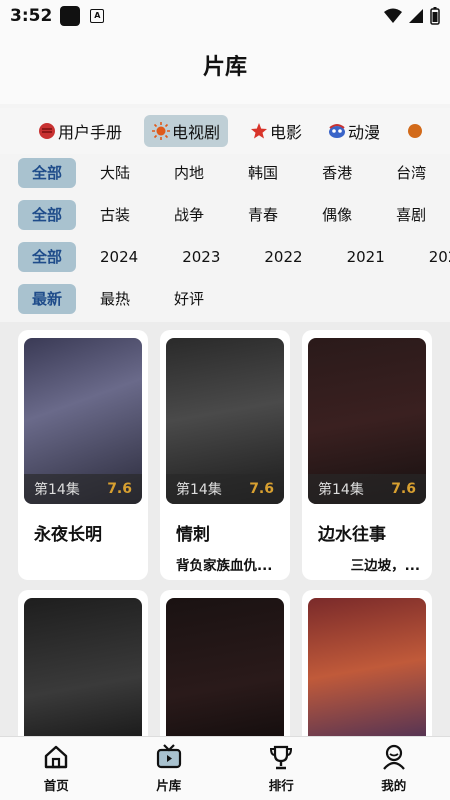 The image size is (450, 800). Describe the element at coordinates (115, 173) in the screenshot. I see `chip-region: 大陆` at that location.